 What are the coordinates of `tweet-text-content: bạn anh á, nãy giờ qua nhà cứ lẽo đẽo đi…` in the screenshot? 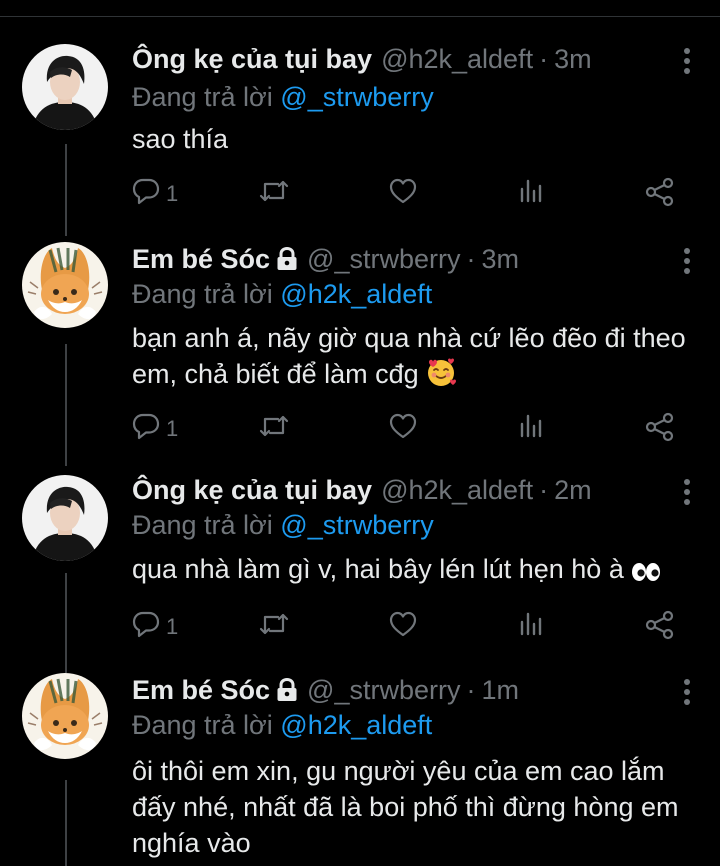 It's located at (409, 356).